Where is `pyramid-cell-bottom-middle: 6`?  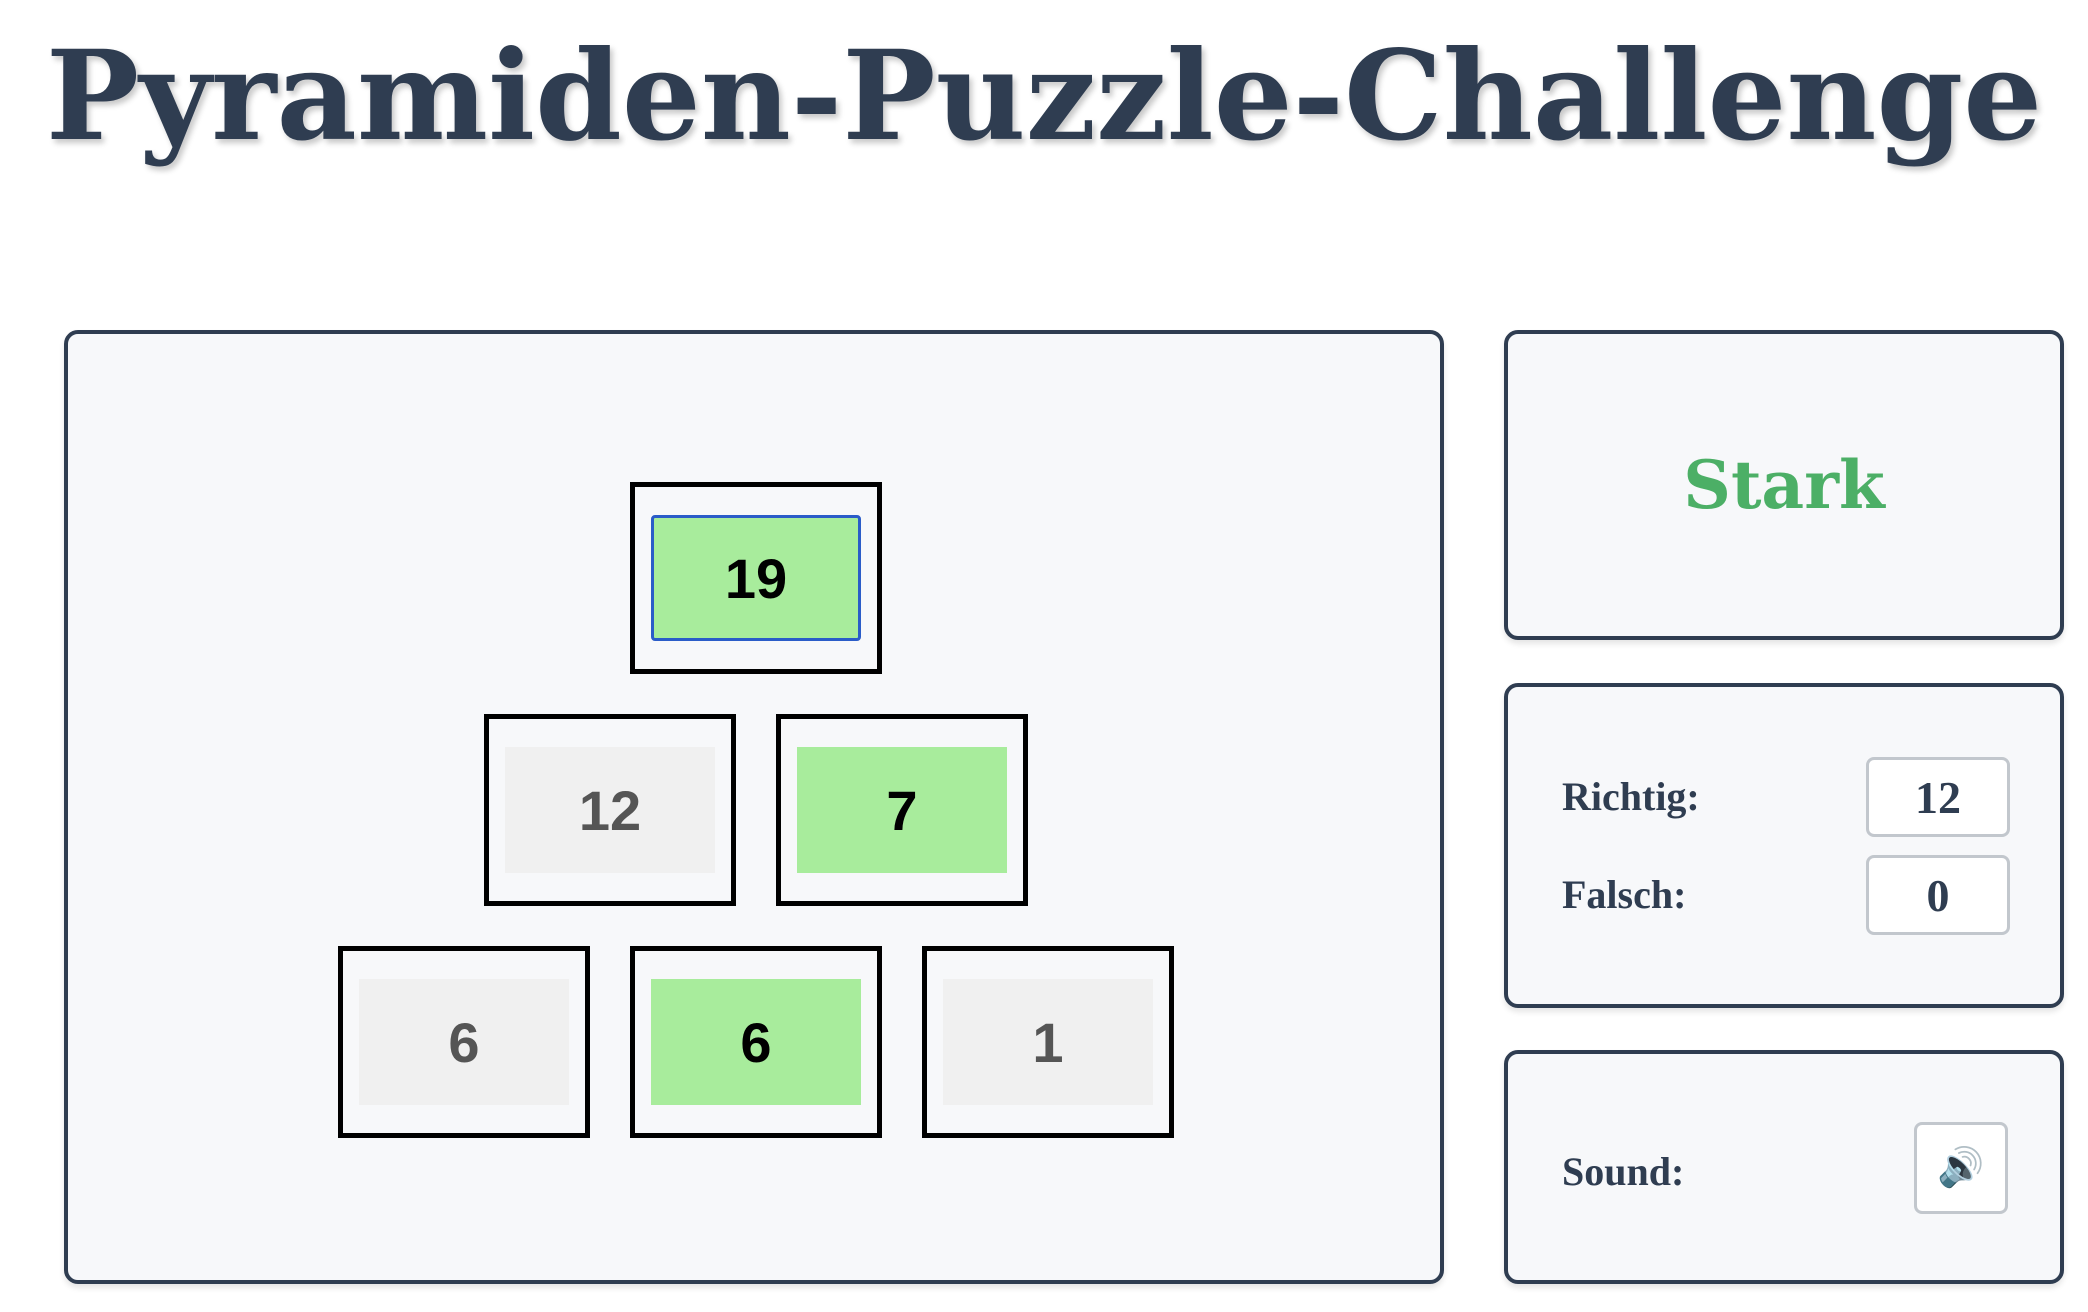
pyramid-cell-bottom-middle: 6 is located at coordinates (756, 1042).